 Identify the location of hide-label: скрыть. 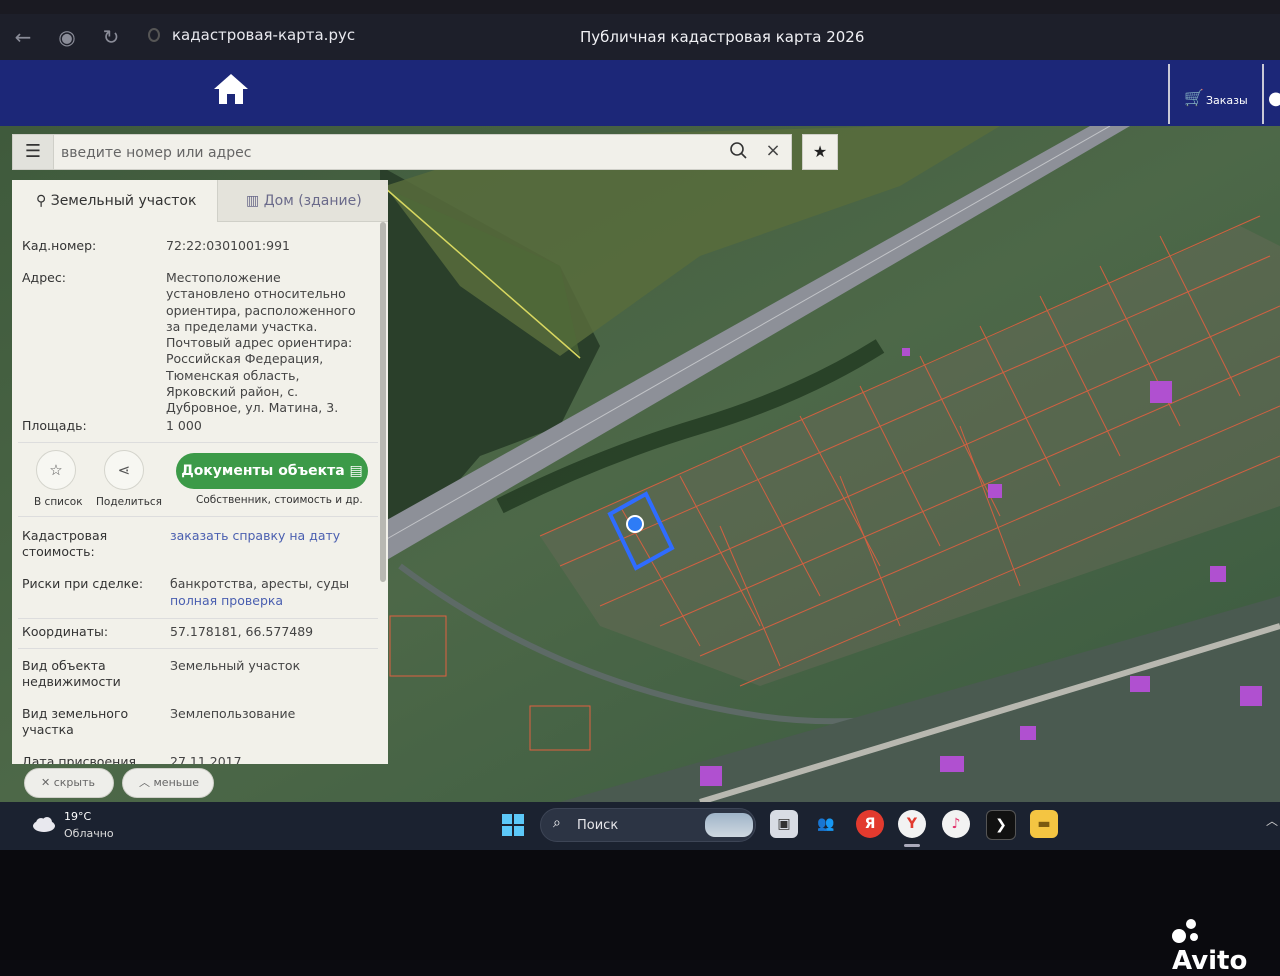
(74, 782).